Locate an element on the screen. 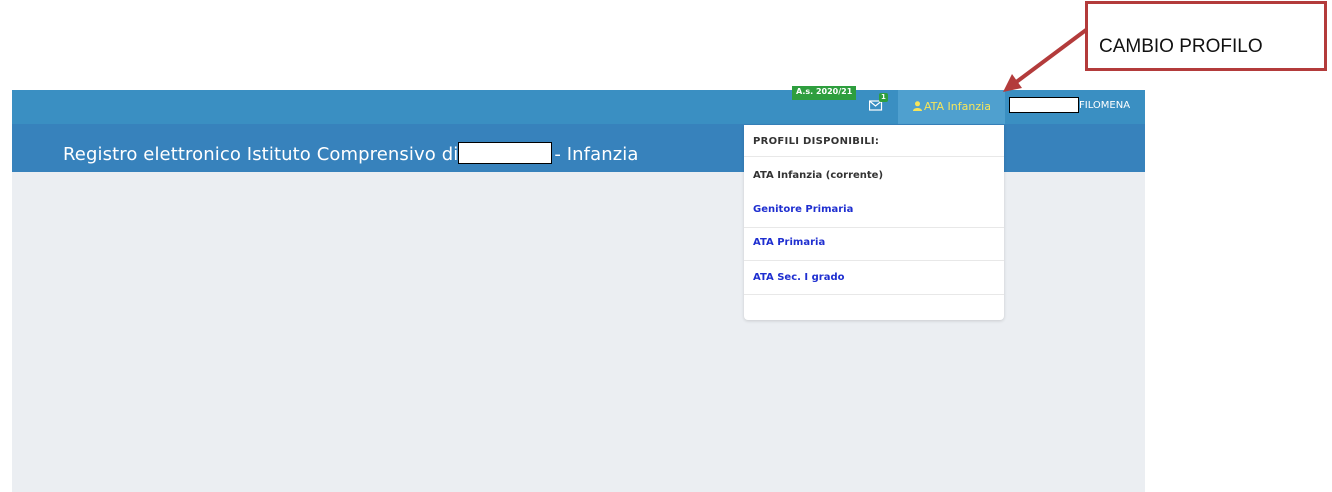 Image resolution: width=1332 pixels, height=492 pixels. callout-arrow is located at coordinates (1045, 60).